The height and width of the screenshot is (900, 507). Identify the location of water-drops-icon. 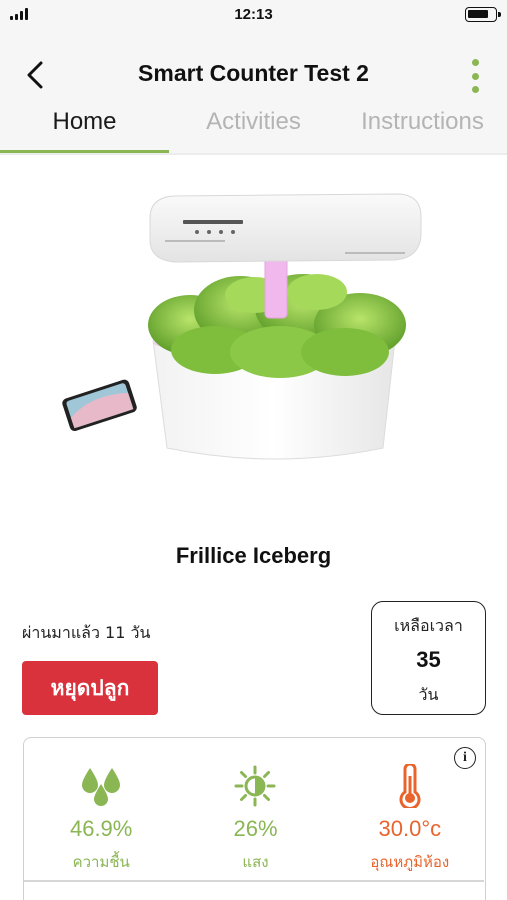
(101, 787).